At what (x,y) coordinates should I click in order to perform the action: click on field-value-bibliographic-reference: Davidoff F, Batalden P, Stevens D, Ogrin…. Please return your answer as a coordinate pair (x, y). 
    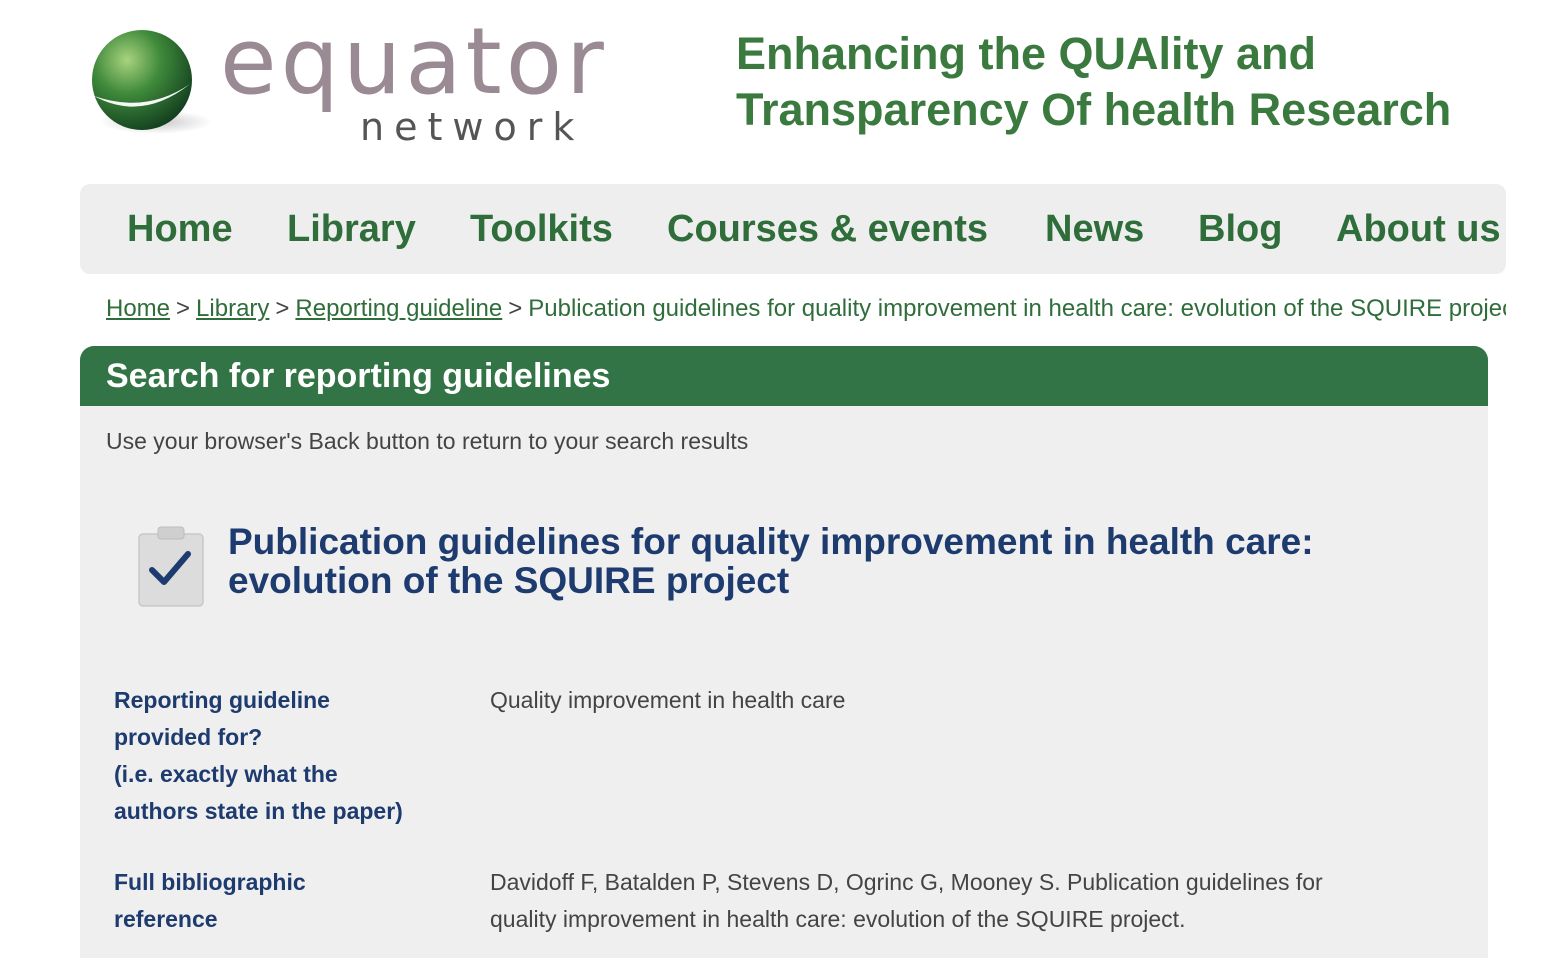
    Looking at the image, I should click on (970, 901).